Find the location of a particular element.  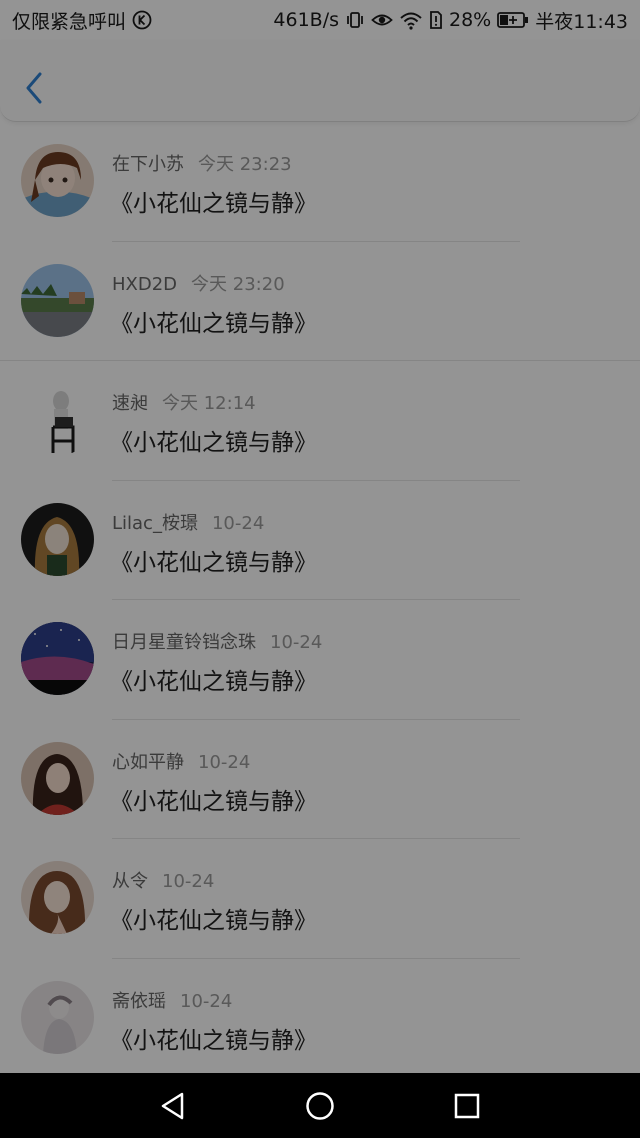

status-left: 仅限紧急呼叫 is located at coordinates (82, 20).